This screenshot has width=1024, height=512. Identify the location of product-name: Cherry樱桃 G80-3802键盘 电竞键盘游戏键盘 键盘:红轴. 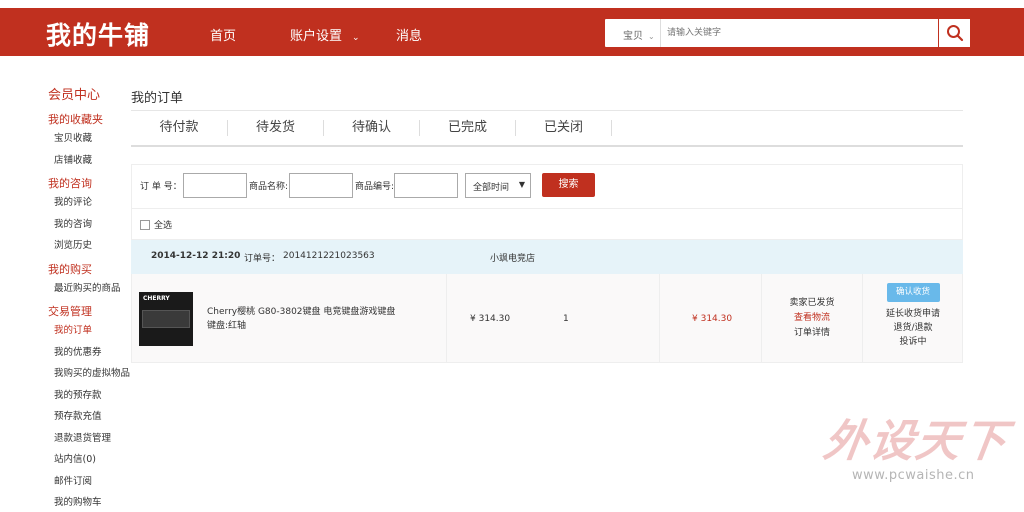
(307, 319).